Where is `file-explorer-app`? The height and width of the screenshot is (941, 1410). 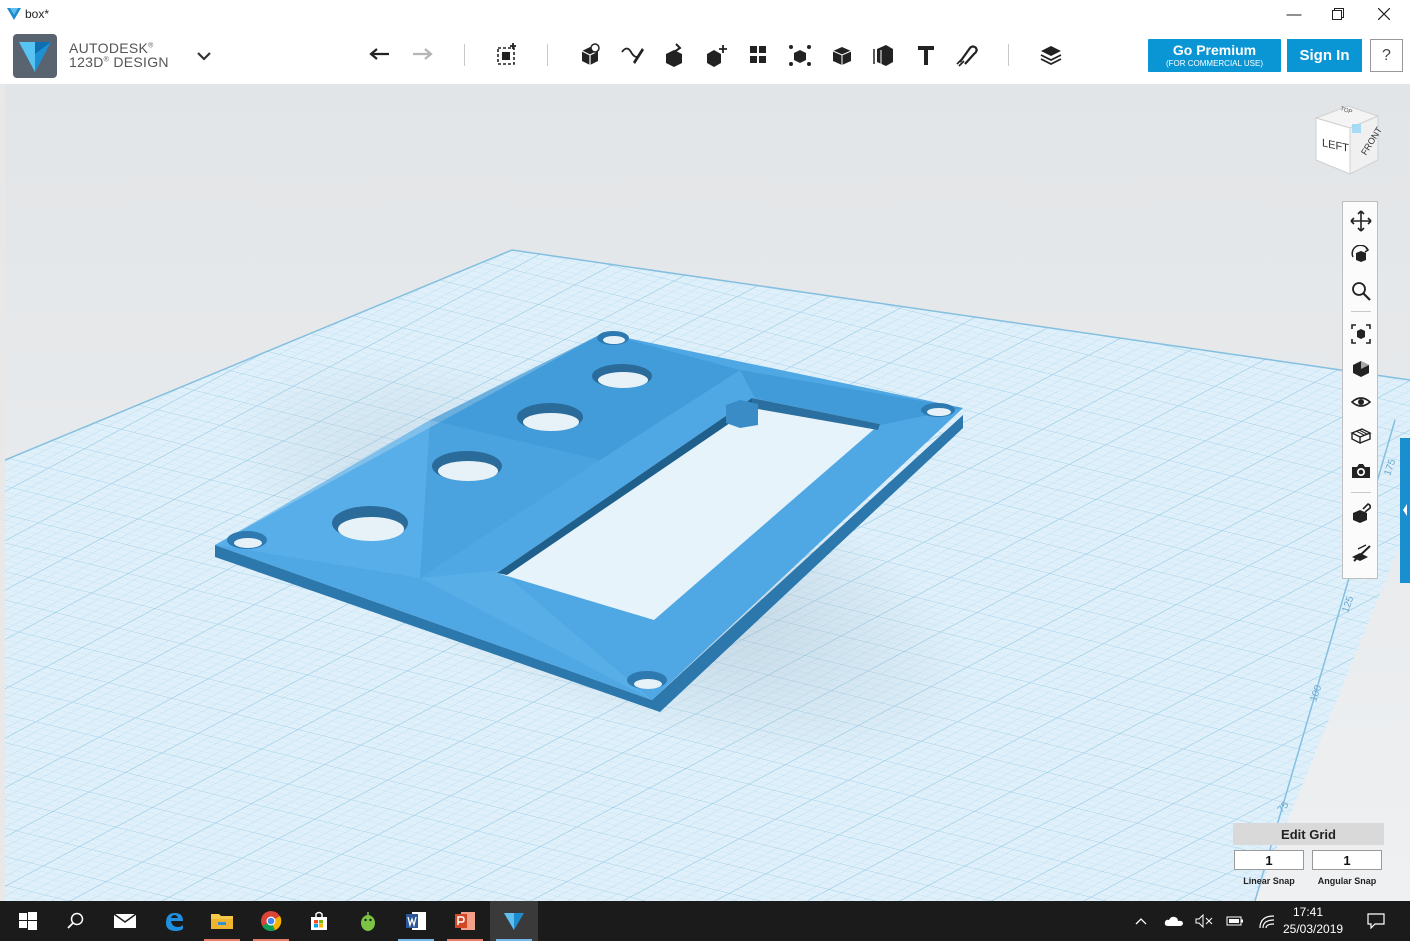
file-explorer-app is located at coordinates (222, 921).